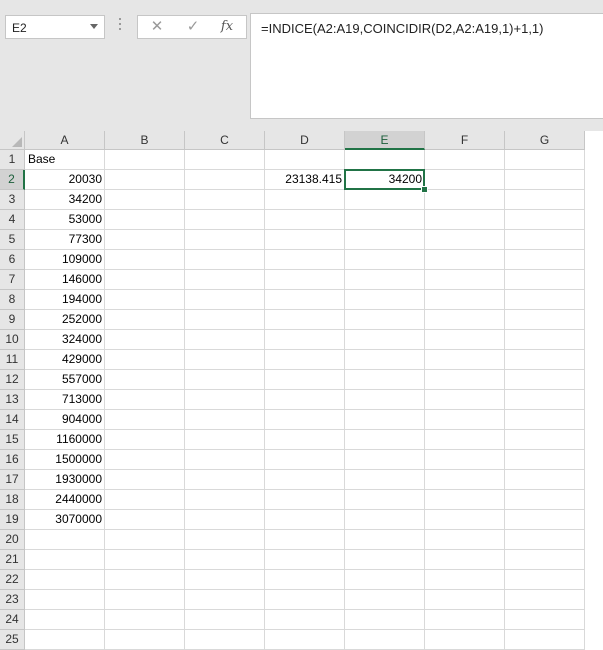 This screenshot has width=603, height=650. What do you see at coordinates (545, 280) in the screenshot?
I see `cell-g7` at bounding box center [545, 280].